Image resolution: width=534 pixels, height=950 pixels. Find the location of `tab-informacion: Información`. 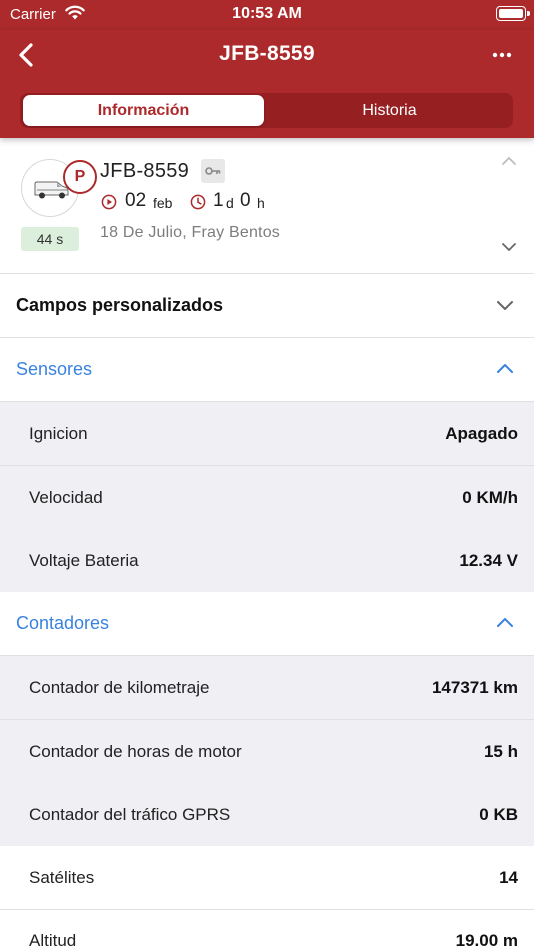

tab-informacion: Información is located at coordinates (143, 110).